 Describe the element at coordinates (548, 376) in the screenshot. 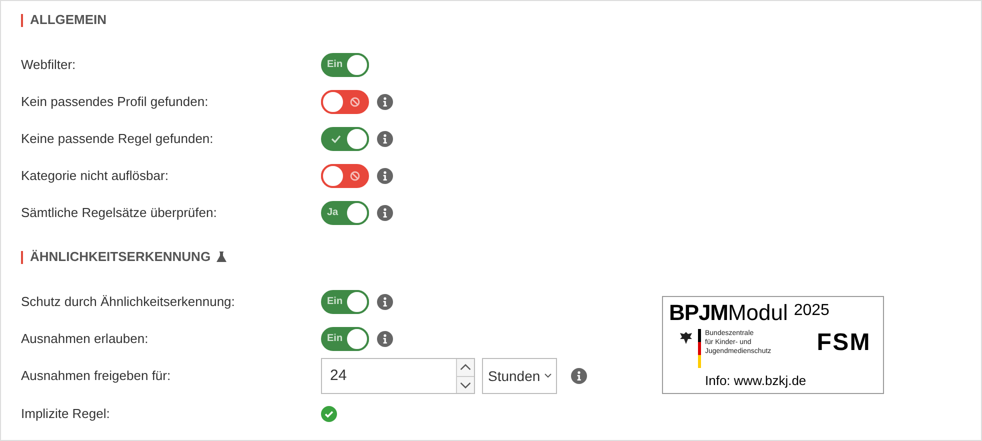

I see `chevron-down-icon` at that location.